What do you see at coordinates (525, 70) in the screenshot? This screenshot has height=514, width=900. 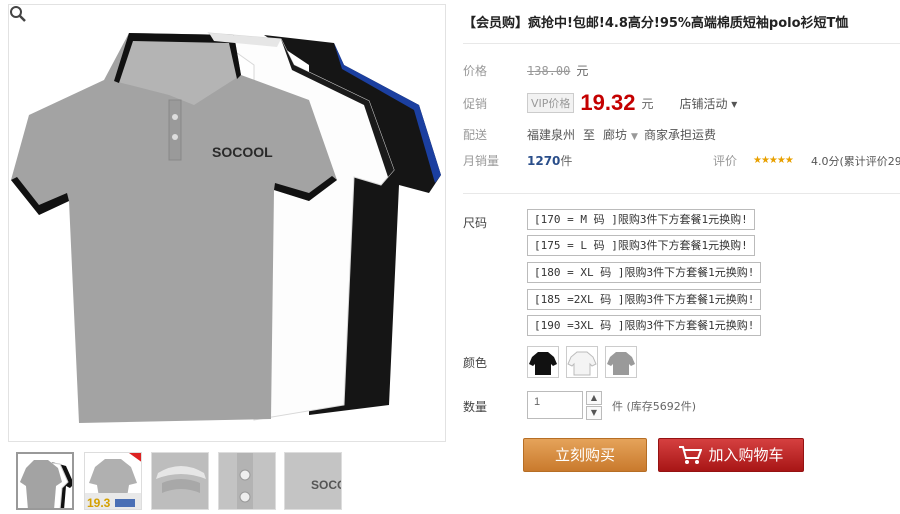 I see `price-row: 价格 138.00 元` at bounding box center [525, 70].